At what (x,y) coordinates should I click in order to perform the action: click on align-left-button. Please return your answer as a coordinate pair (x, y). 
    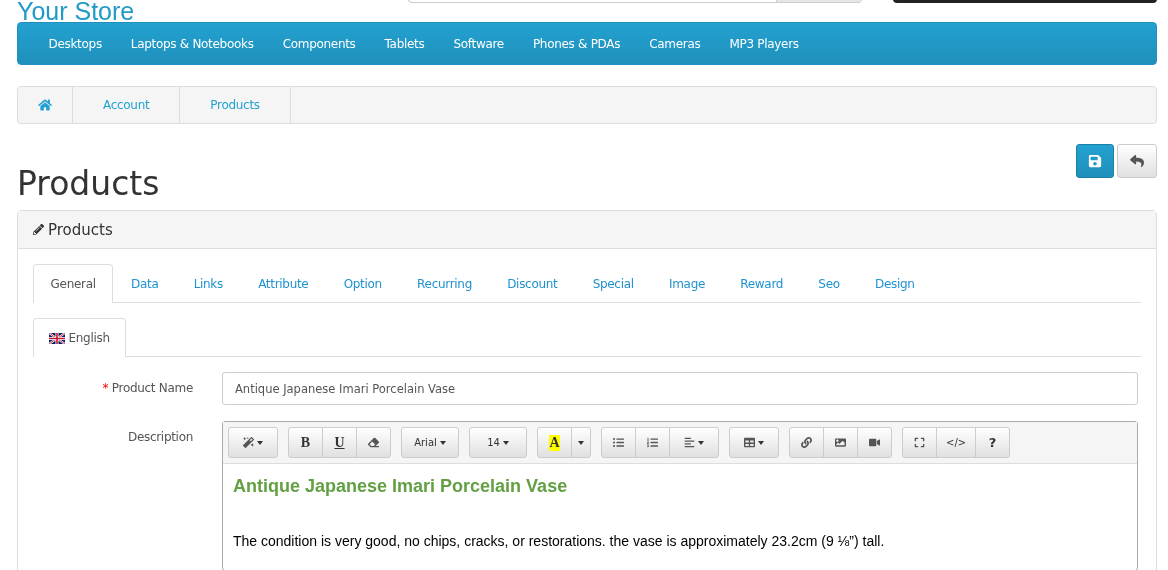
    Looking at the image, I should click on (694, 442).